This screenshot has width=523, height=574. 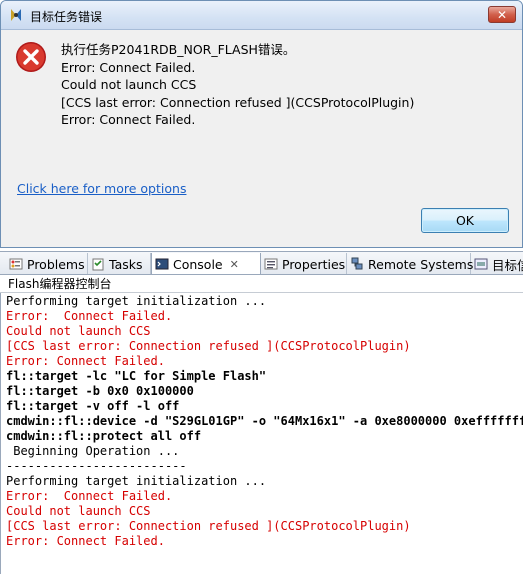 What do you see at coordinates (178, 49) in the screenshot?
I see `message-line: 执行任务P2041RDB_NOR_FLASH错误。` at bounding box center [178, 49].